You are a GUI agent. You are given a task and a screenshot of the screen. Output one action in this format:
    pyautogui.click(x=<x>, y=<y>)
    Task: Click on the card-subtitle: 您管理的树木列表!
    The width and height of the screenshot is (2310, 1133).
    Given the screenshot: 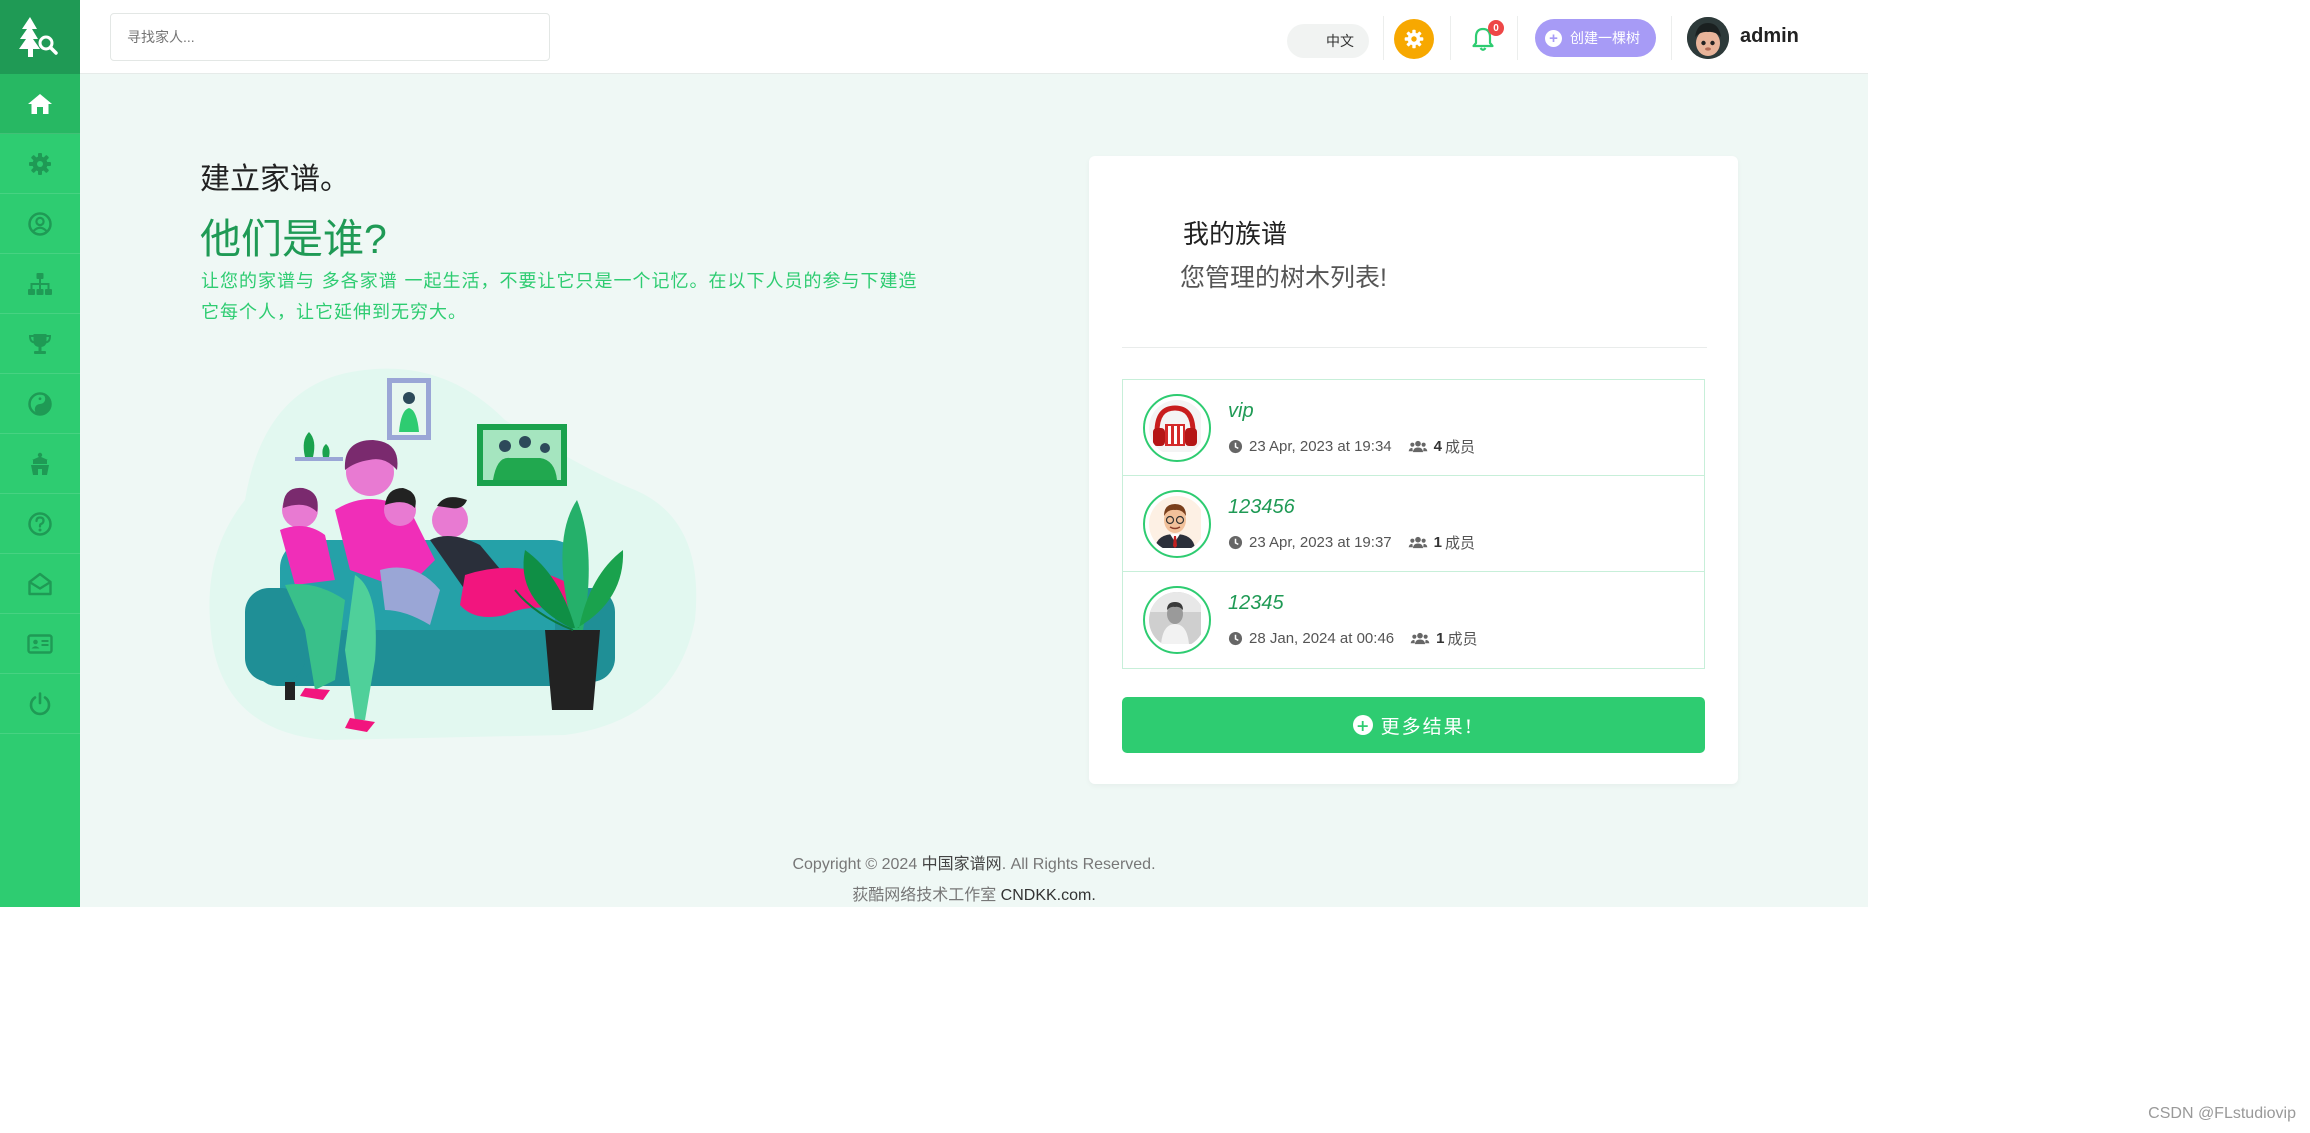 What is the action you would take?
    pyautogui.click(x=1283, y=278)
    